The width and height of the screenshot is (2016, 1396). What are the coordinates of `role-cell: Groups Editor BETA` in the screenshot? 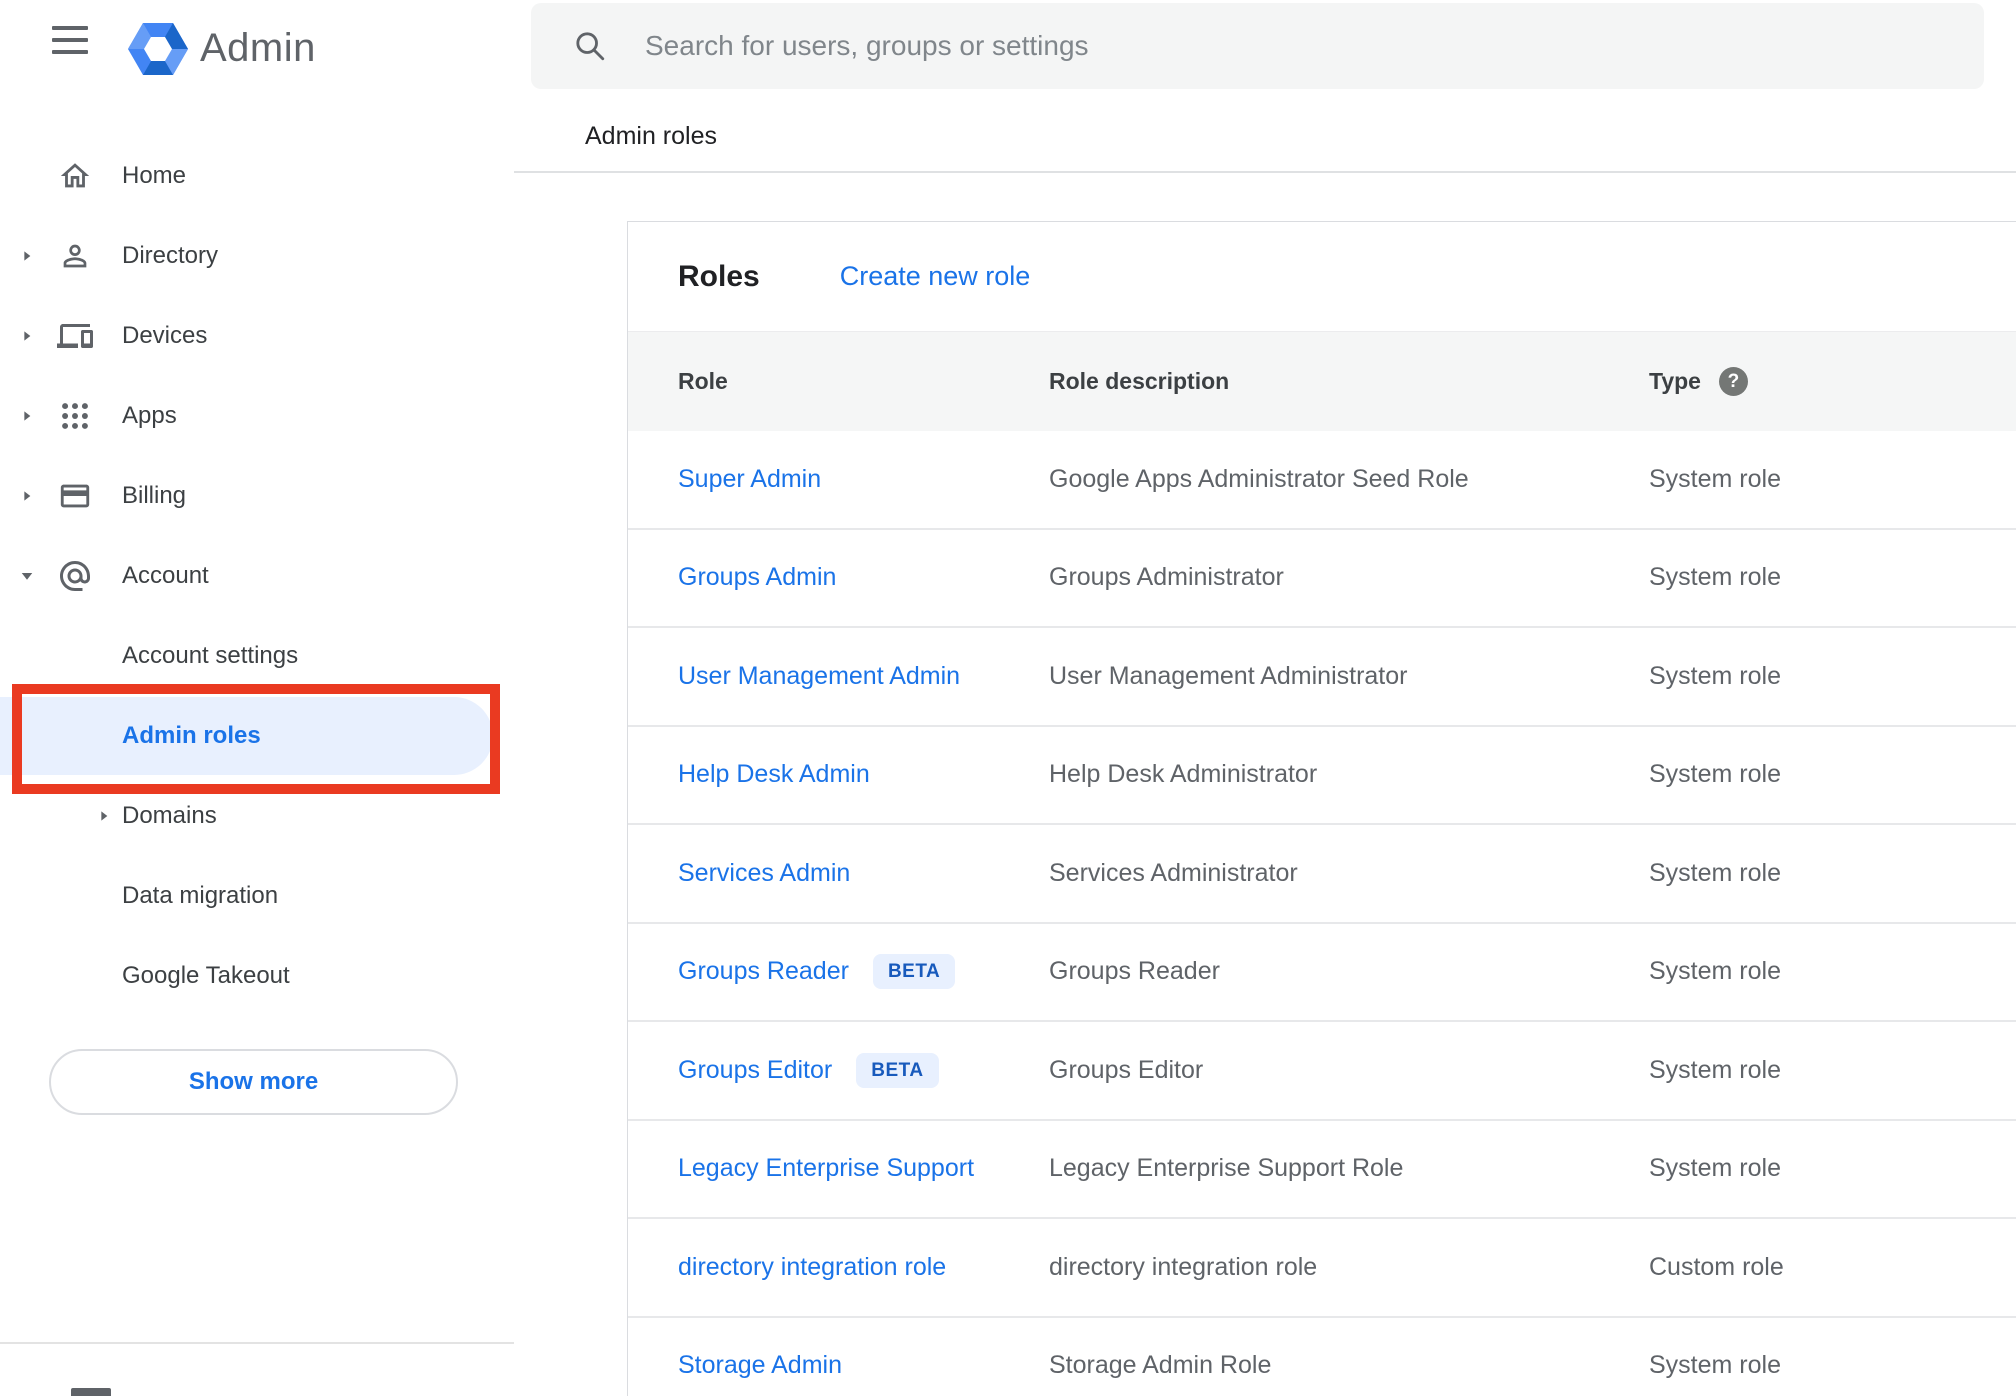 It's located at (863, 1070).